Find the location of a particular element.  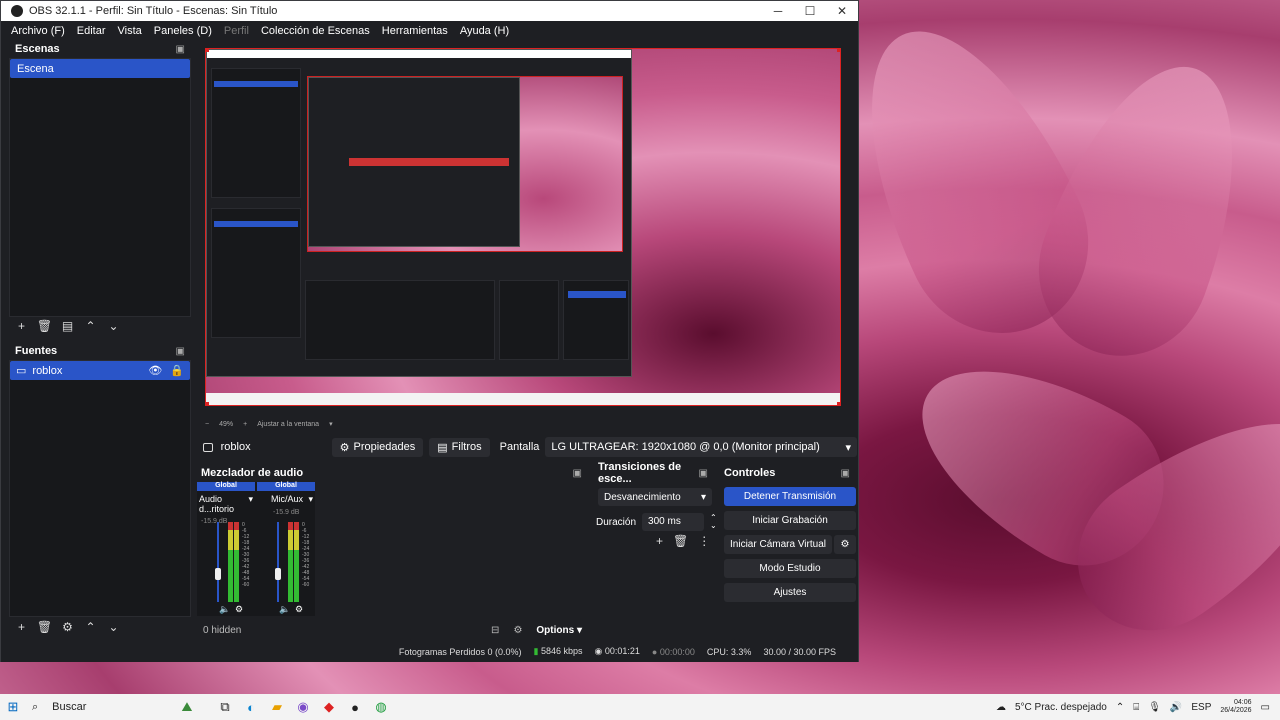

cpu-usage: CPU: 3.3% is located at coordinates (729, 651).